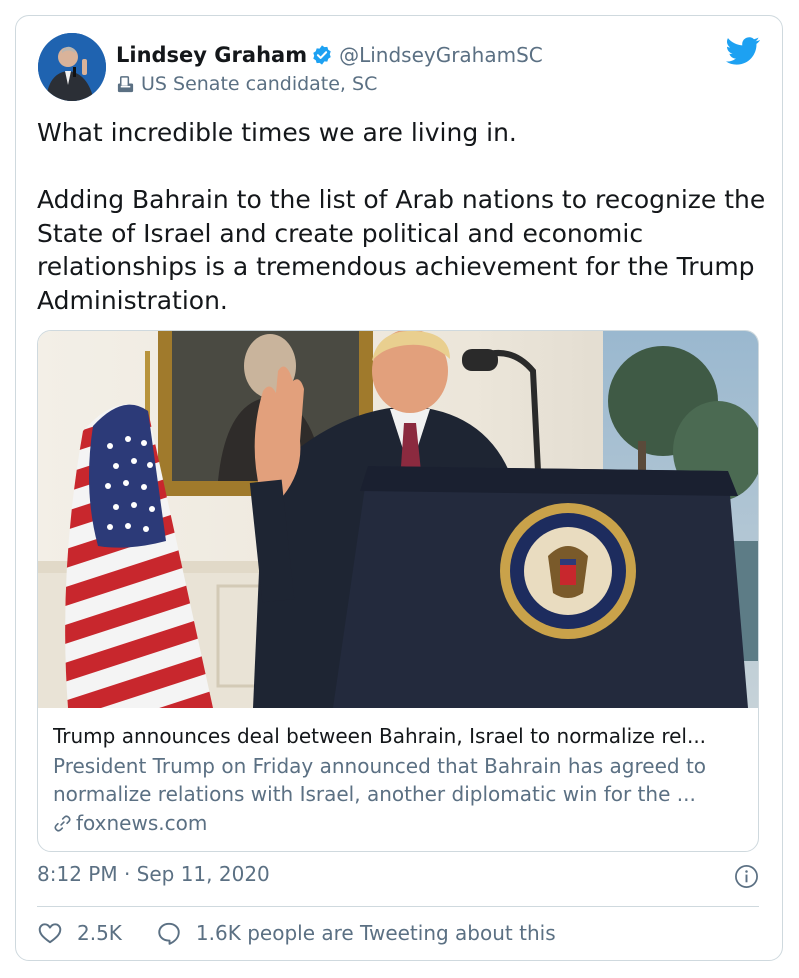  I want to click on author-name: Lindsey Graham, so click(211, 55).